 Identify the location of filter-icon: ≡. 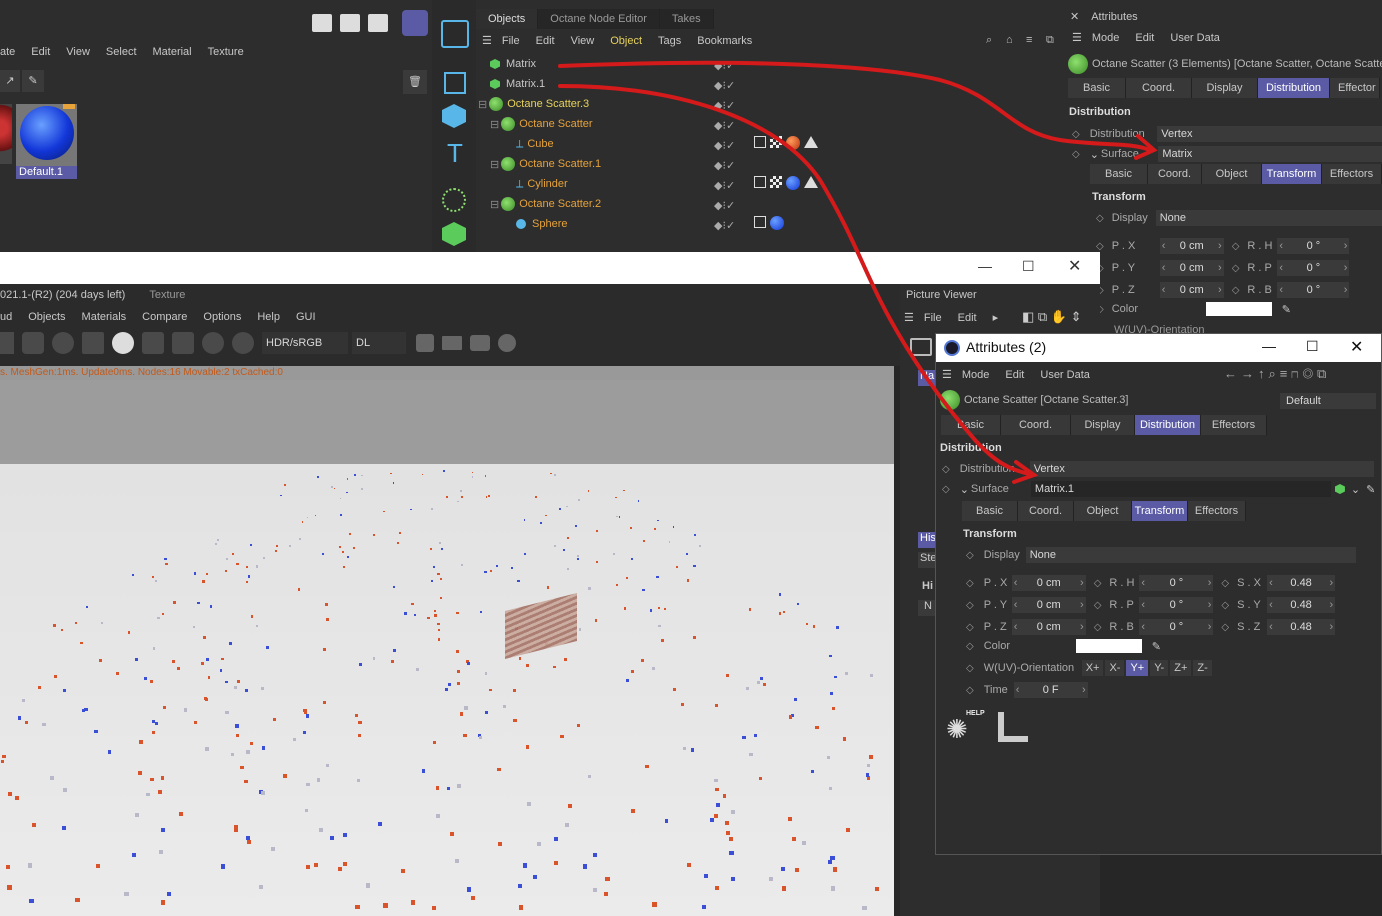
(1286, 373).